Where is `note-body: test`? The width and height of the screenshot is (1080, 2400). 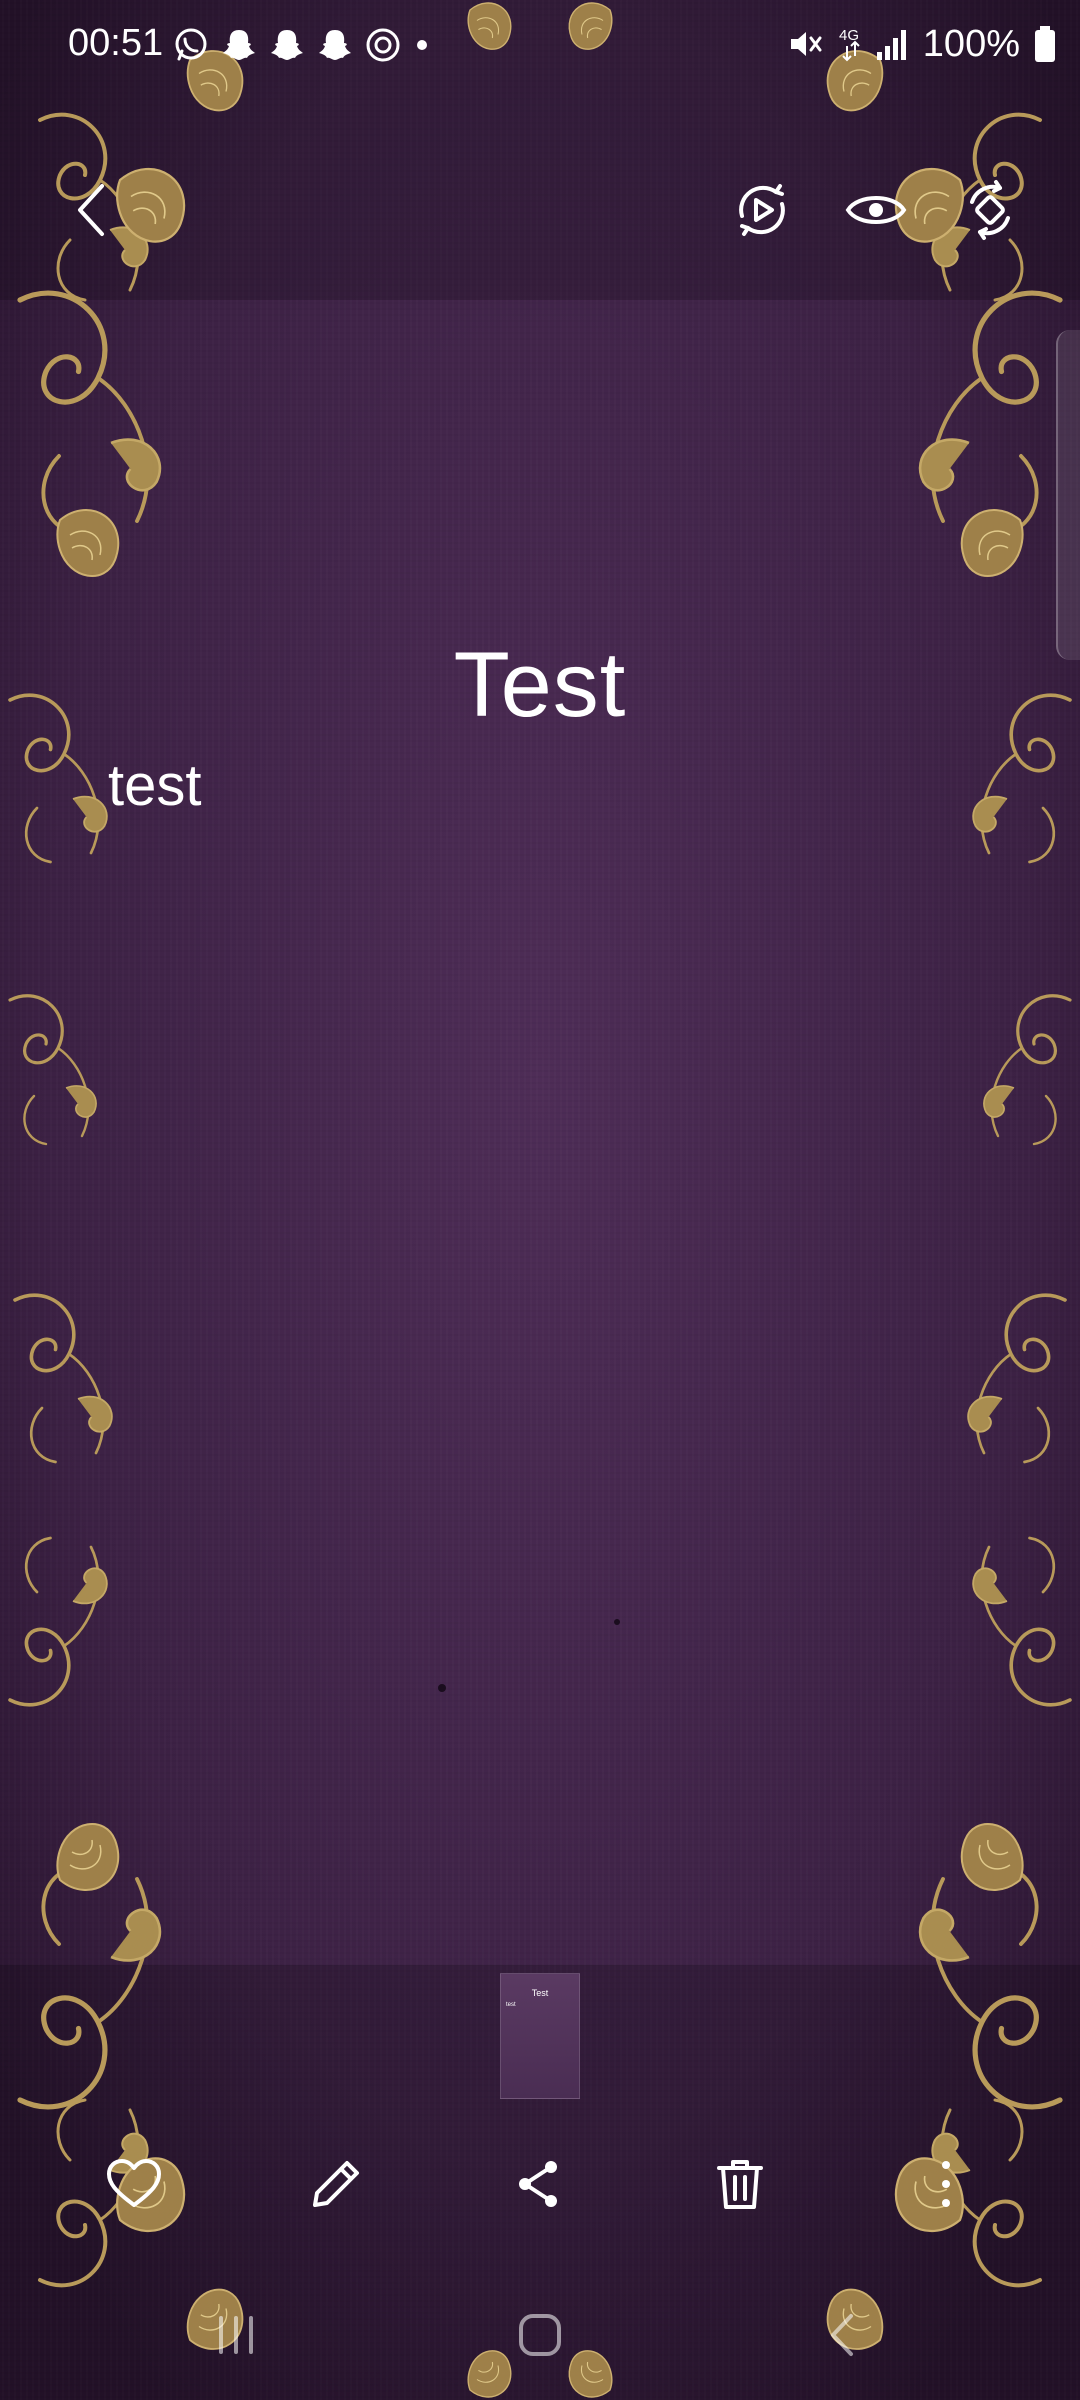 note-body: test is located at coordinates (155, 785).